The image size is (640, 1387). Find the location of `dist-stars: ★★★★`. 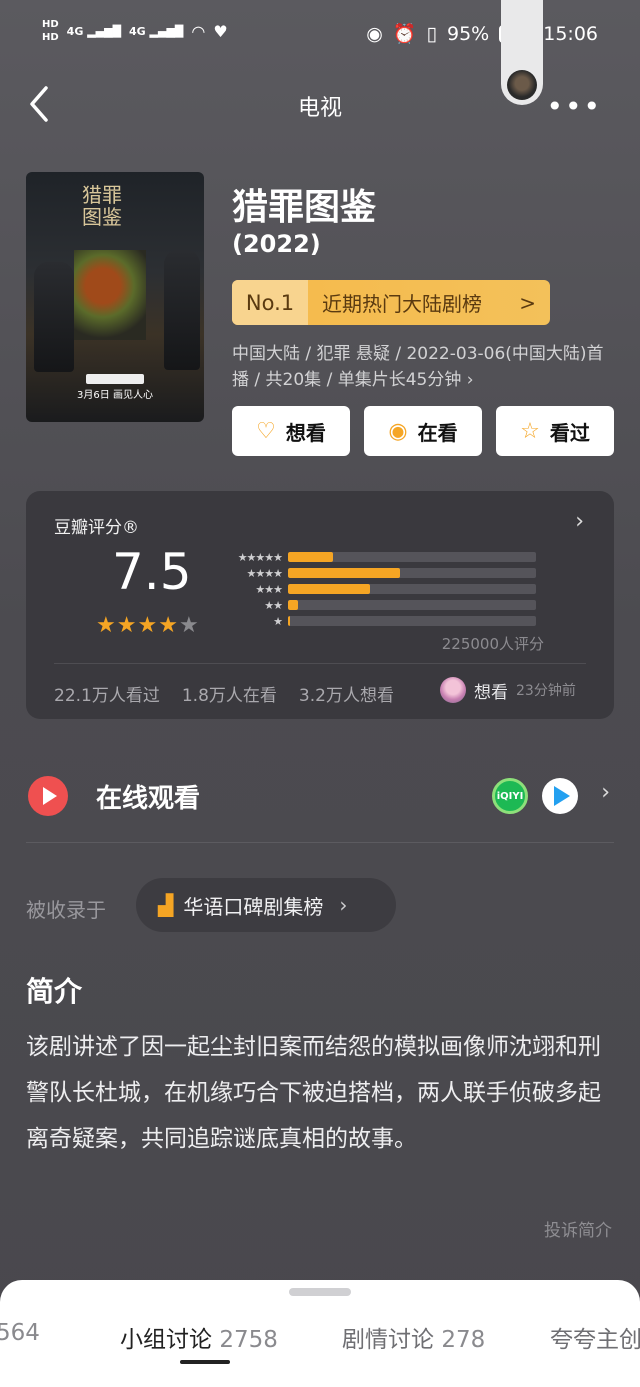

dist-stars: ★★★★ is located at coordinates (264, 573).